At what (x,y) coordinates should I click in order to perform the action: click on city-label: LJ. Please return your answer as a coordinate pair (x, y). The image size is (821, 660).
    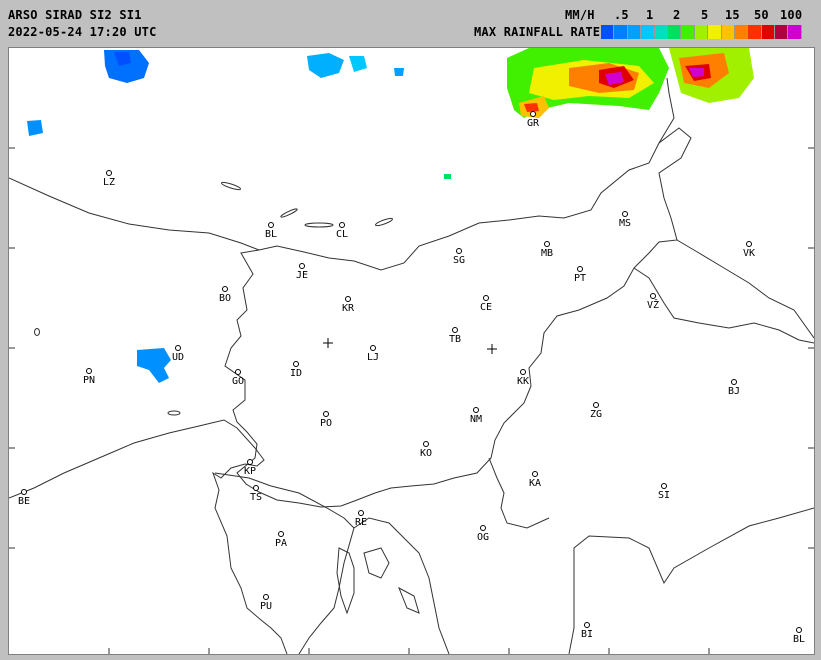
    Looking at the image, I should click on (373, 357).